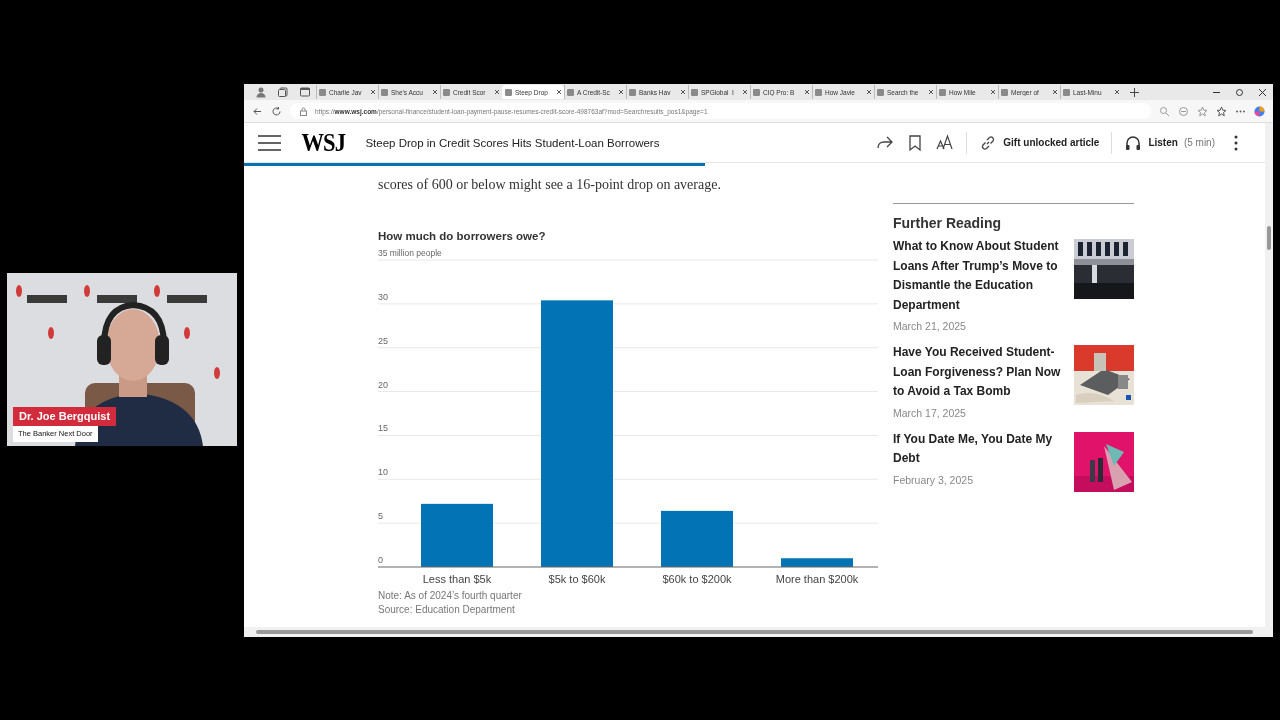 This screenshot has width=1280, height=720. Describe the element at coordinates (65, 416) in the screenshot. I see `presenter-name: Dr. Joe Bergquist` at that location.